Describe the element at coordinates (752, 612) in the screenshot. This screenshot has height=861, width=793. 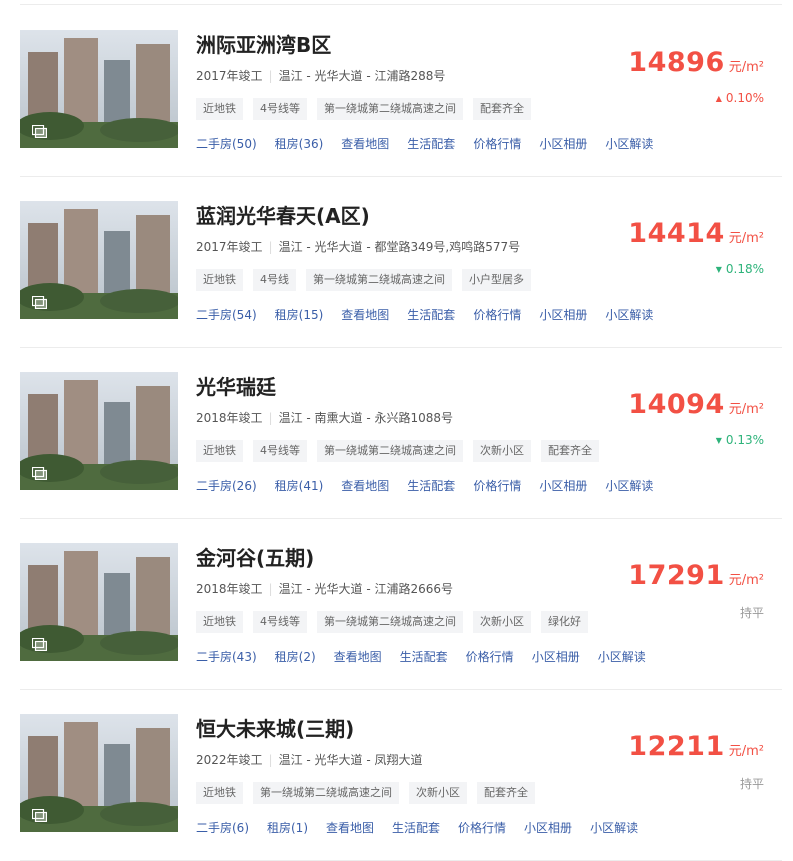
I see `price-change: 持平` at that location.